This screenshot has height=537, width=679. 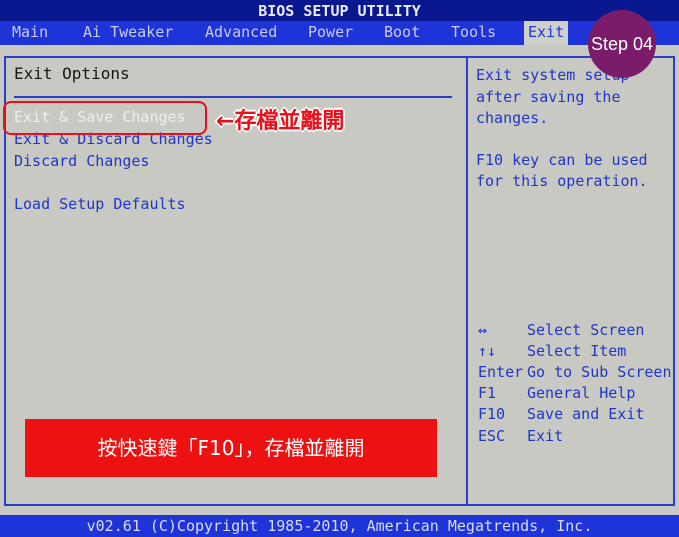 What do you see at coordinates (562, 160) in the screenshot?
I see `help-line: F10 key can be used` at bounding box center [562, 160].